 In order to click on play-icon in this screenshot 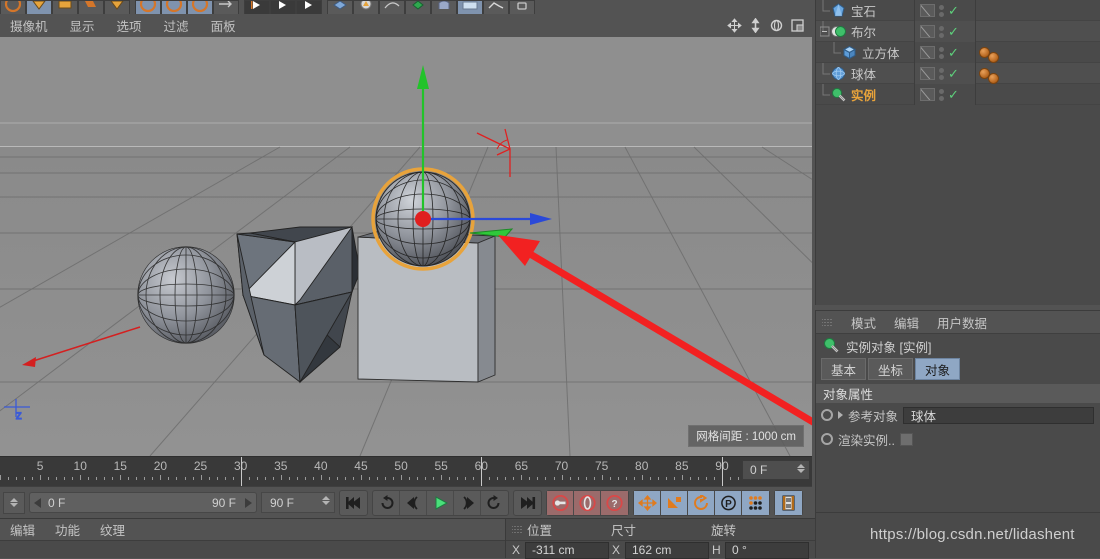, I will do `click(440, 502)`.